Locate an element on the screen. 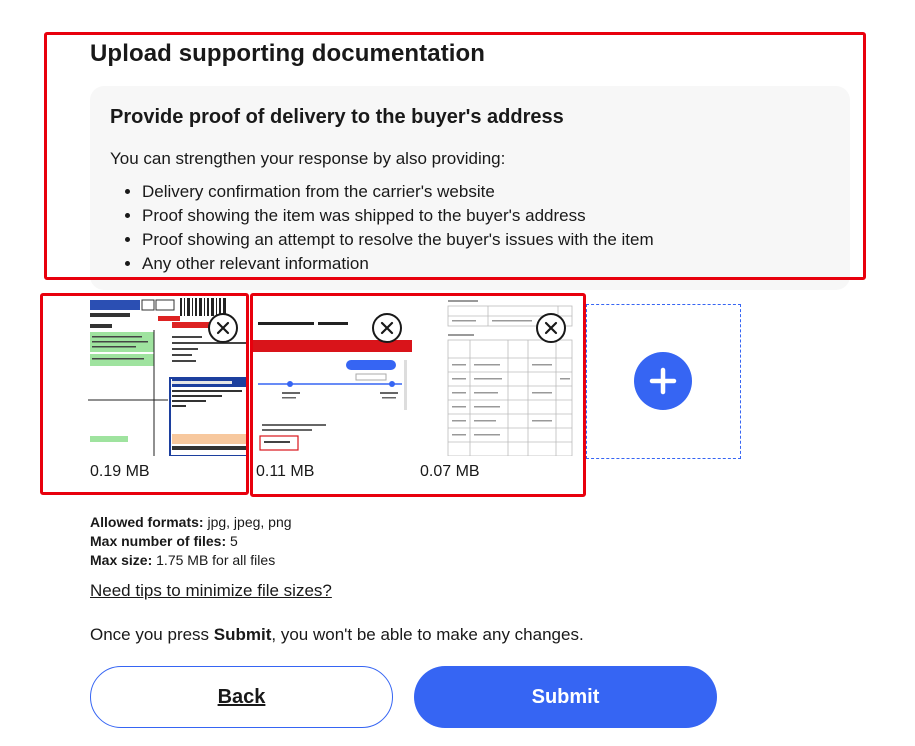  max-files-label: Max number of files: is located at coordinates (158, 541).